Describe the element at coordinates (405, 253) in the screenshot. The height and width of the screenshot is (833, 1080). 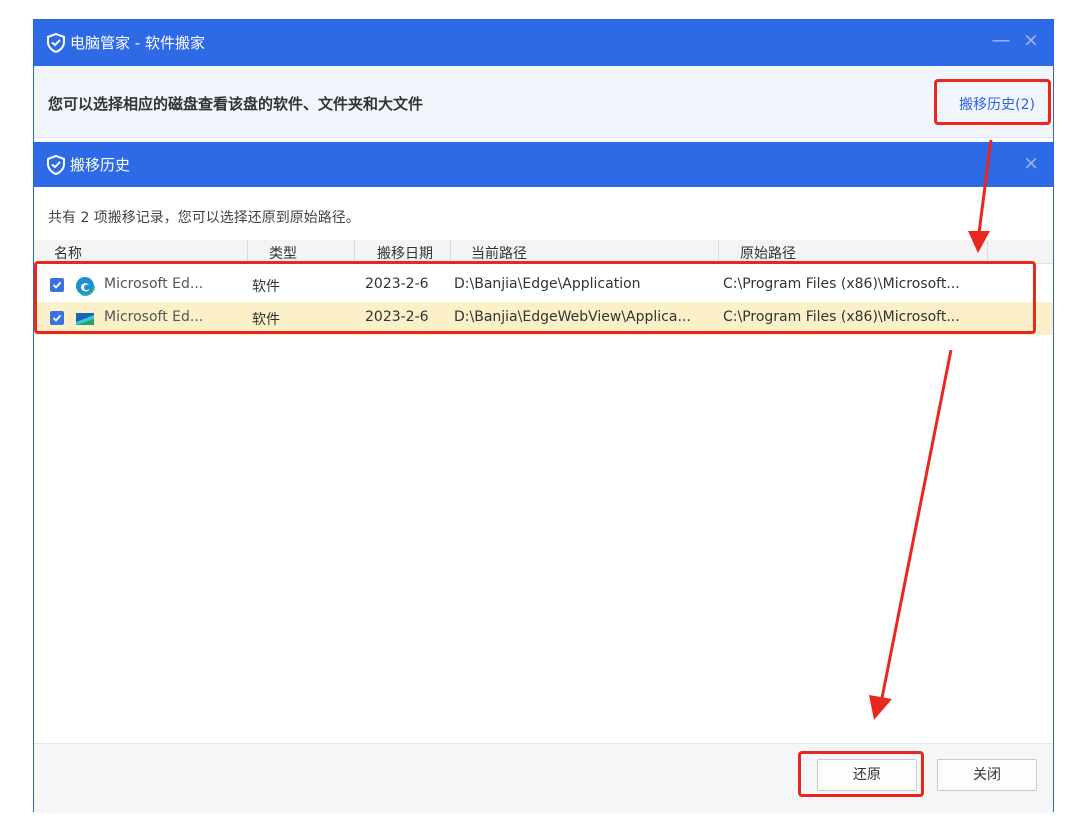
I see `column-header-date: 搬移日期` at that location.